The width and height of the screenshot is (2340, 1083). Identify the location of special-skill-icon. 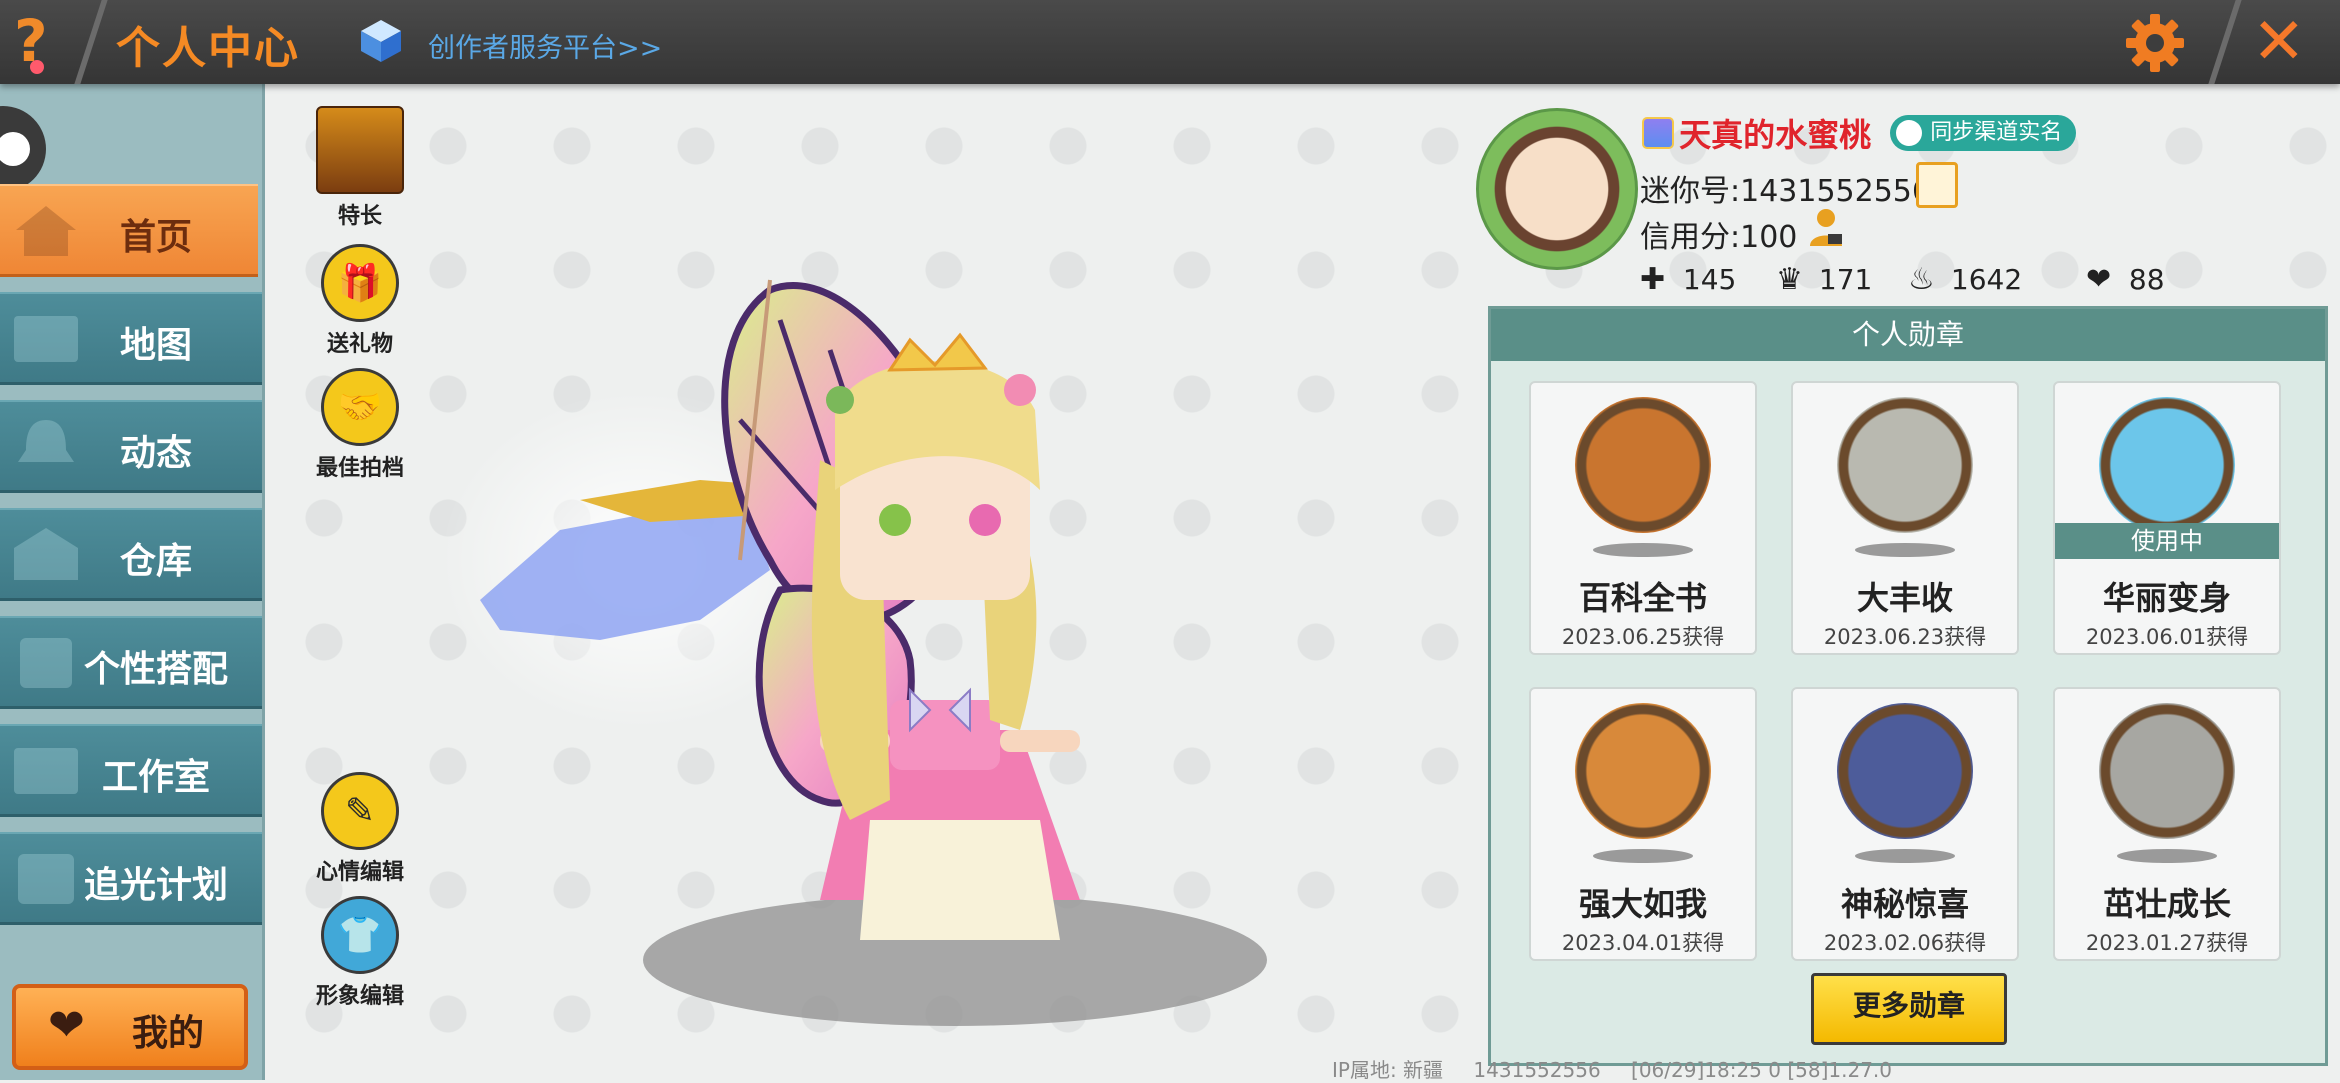
(360, 150).